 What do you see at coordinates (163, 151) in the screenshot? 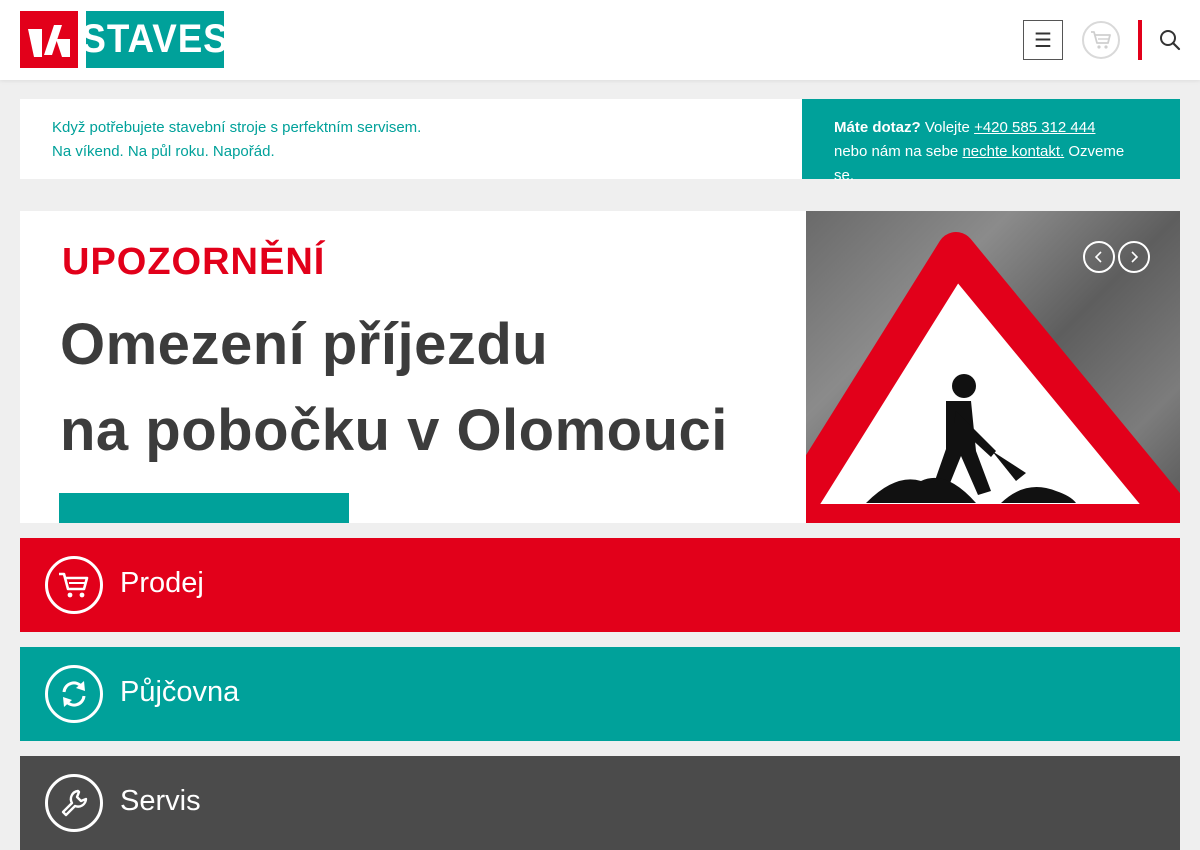
I see `tagline-line-2: Na víkend. Na půl roku. Napořád.` at bounding box center [163, 151].